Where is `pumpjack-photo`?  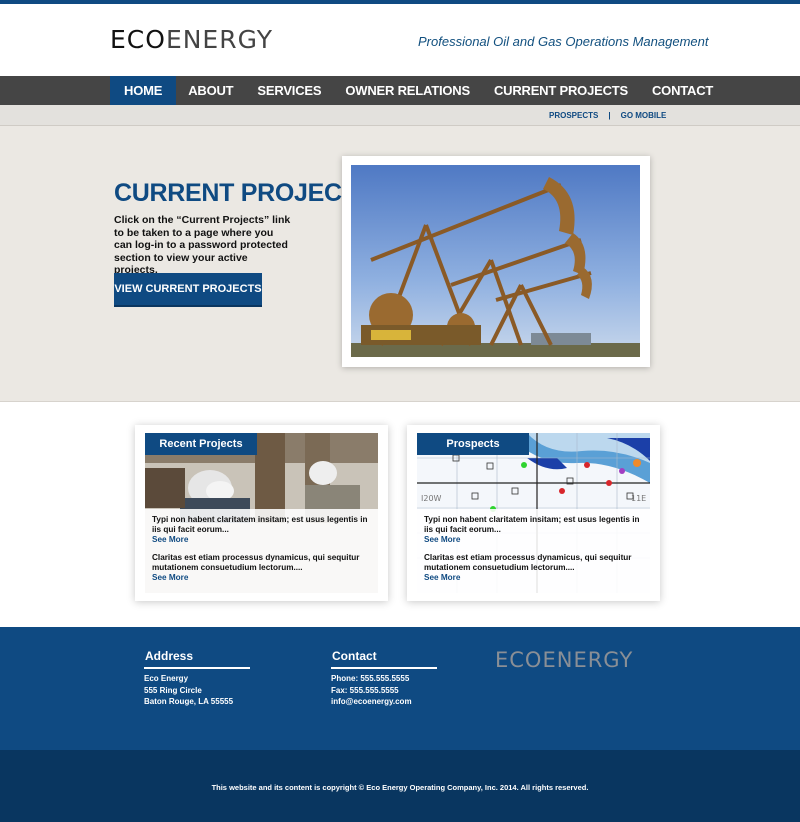 pumpjack-photo is located at coordinates (495, 261).